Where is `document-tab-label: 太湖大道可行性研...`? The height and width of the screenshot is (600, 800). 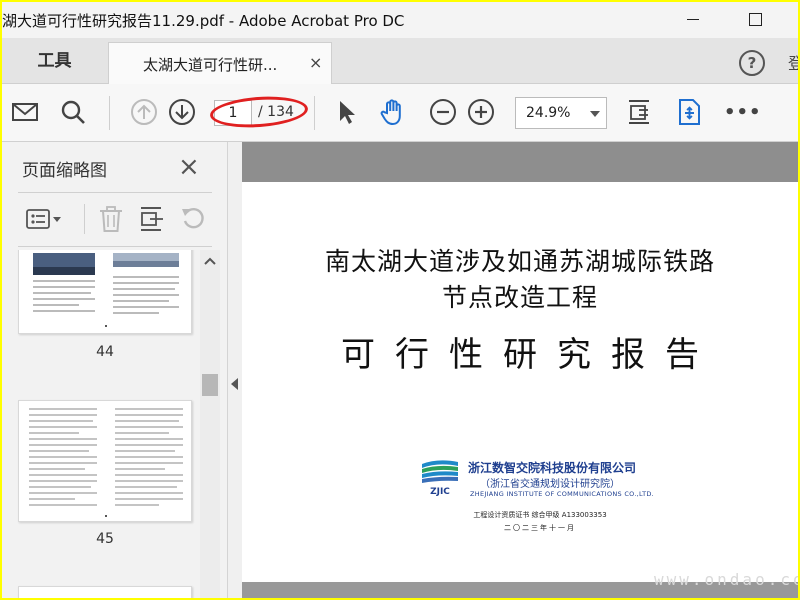 document-tab-label: 太湖大道可行性研... is located at coordinates (210, 65).